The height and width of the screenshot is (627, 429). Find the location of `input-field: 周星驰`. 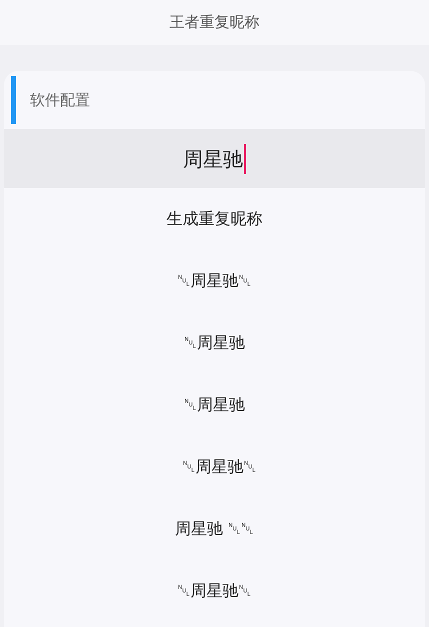

input-field: 周星驰 is located at coordinates (214, 158).